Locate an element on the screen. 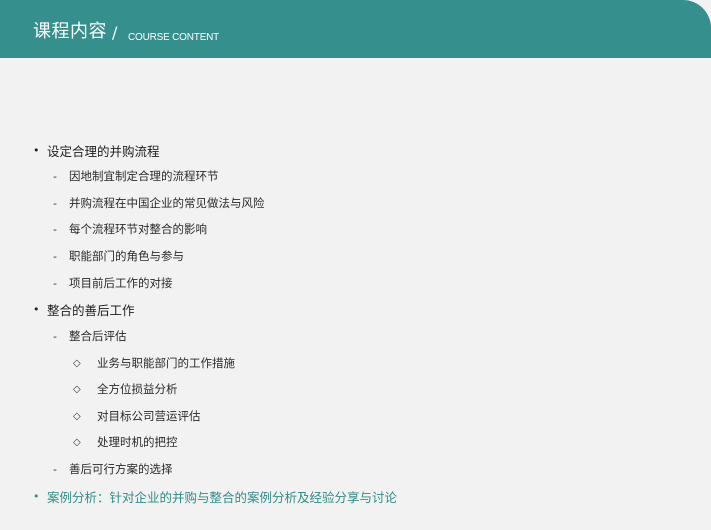  outline-item-text: 处理时机的把控 is located at coordinates (137, 442).